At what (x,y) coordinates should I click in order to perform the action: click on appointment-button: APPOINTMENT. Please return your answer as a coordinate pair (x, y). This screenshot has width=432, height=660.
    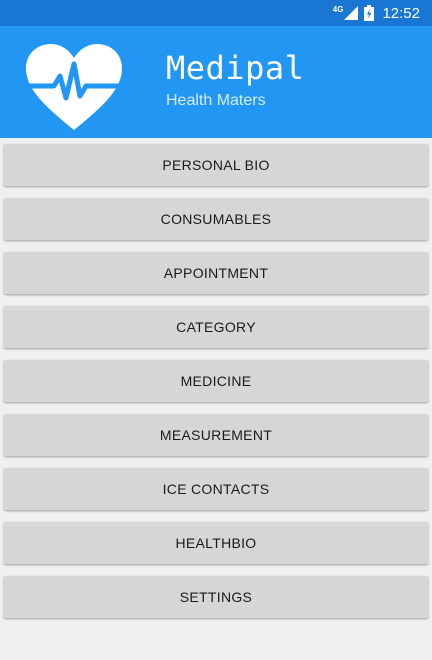
    Looking at the image, I should click on (216, 273).